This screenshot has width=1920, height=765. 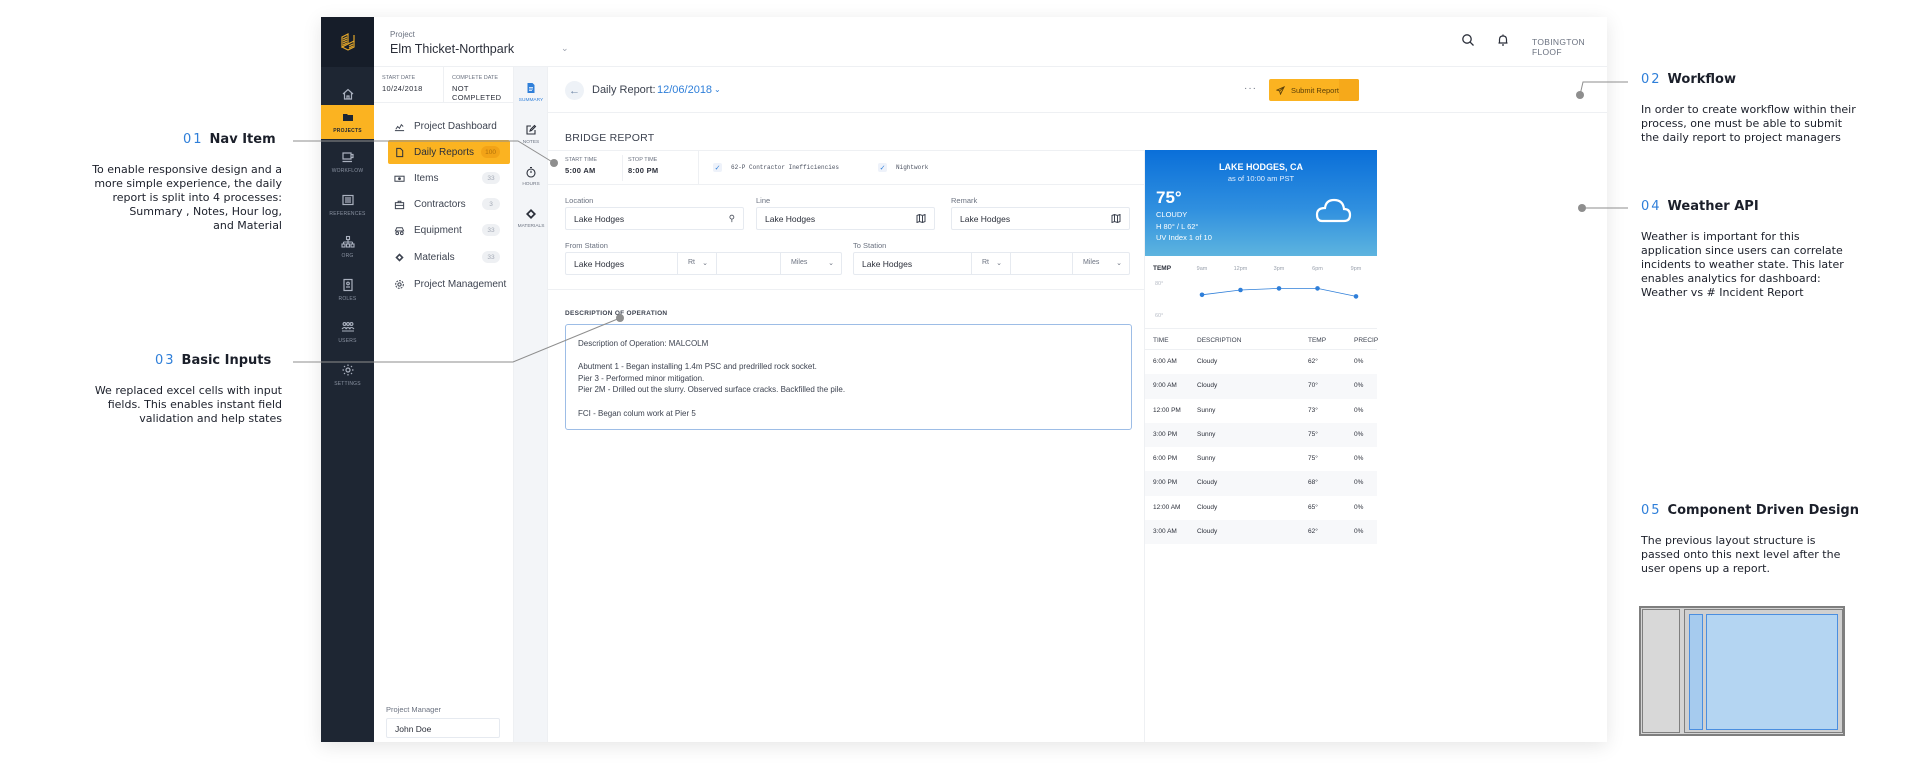 What do you see at coordinates (1041, 263) in the screenshot?
I see `to-distance-input` at bounding box center [1041, 263].